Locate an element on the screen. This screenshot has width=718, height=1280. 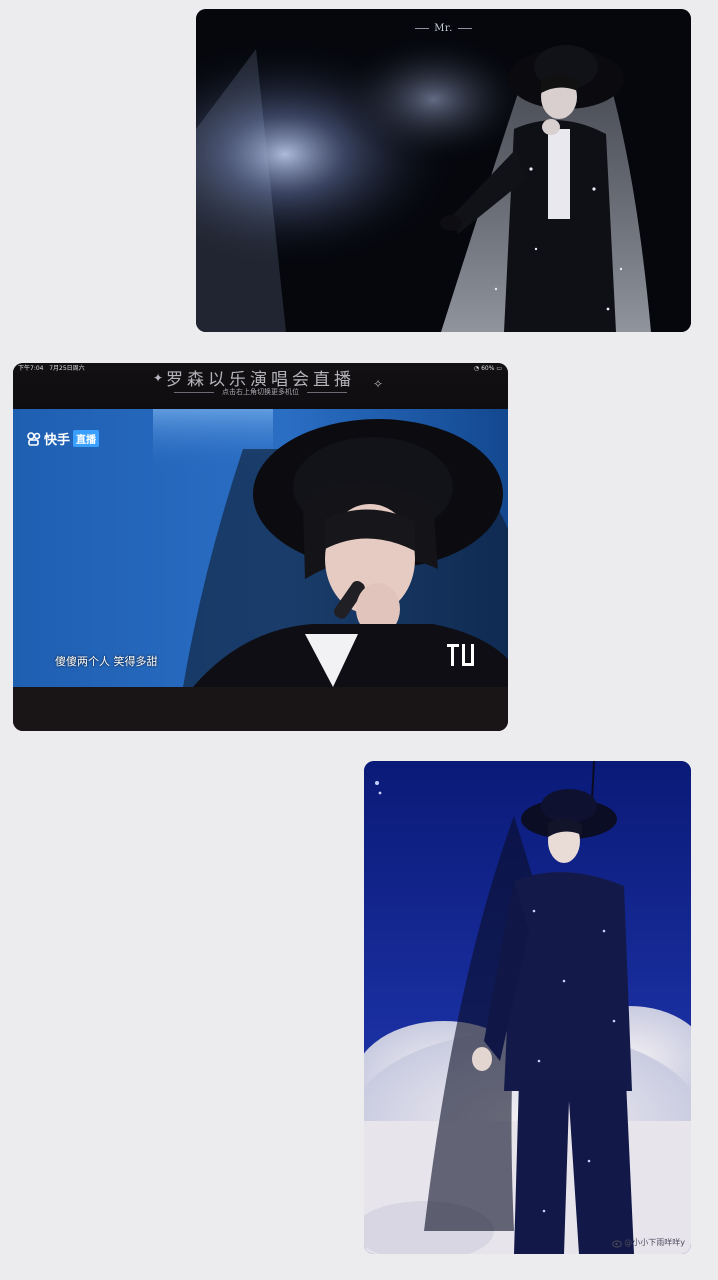
battery-icon: ▭ is located at coordinates (499, 368).